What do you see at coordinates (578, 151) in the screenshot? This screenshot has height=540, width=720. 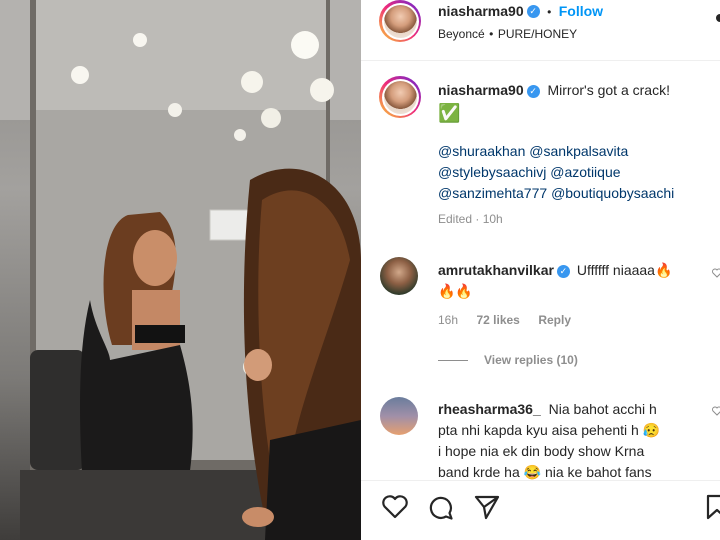 I see `mention-link: @sankpalsavita` at bounding box center [578, 151].